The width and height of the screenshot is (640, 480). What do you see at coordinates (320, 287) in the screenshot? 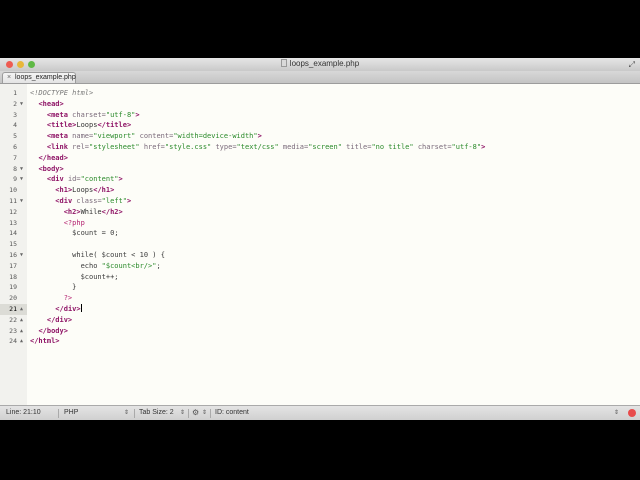
I see `code-line: 19 }` at bounding box center [320, 287].